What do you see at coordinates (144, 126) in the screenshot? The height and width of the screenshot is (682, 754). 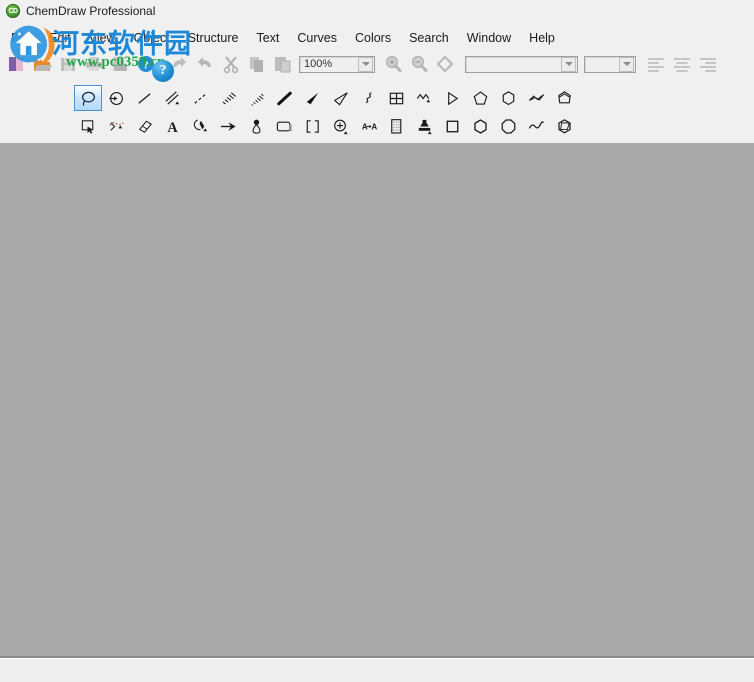 I see `eraser-tool` at bounding box center [144, 126].